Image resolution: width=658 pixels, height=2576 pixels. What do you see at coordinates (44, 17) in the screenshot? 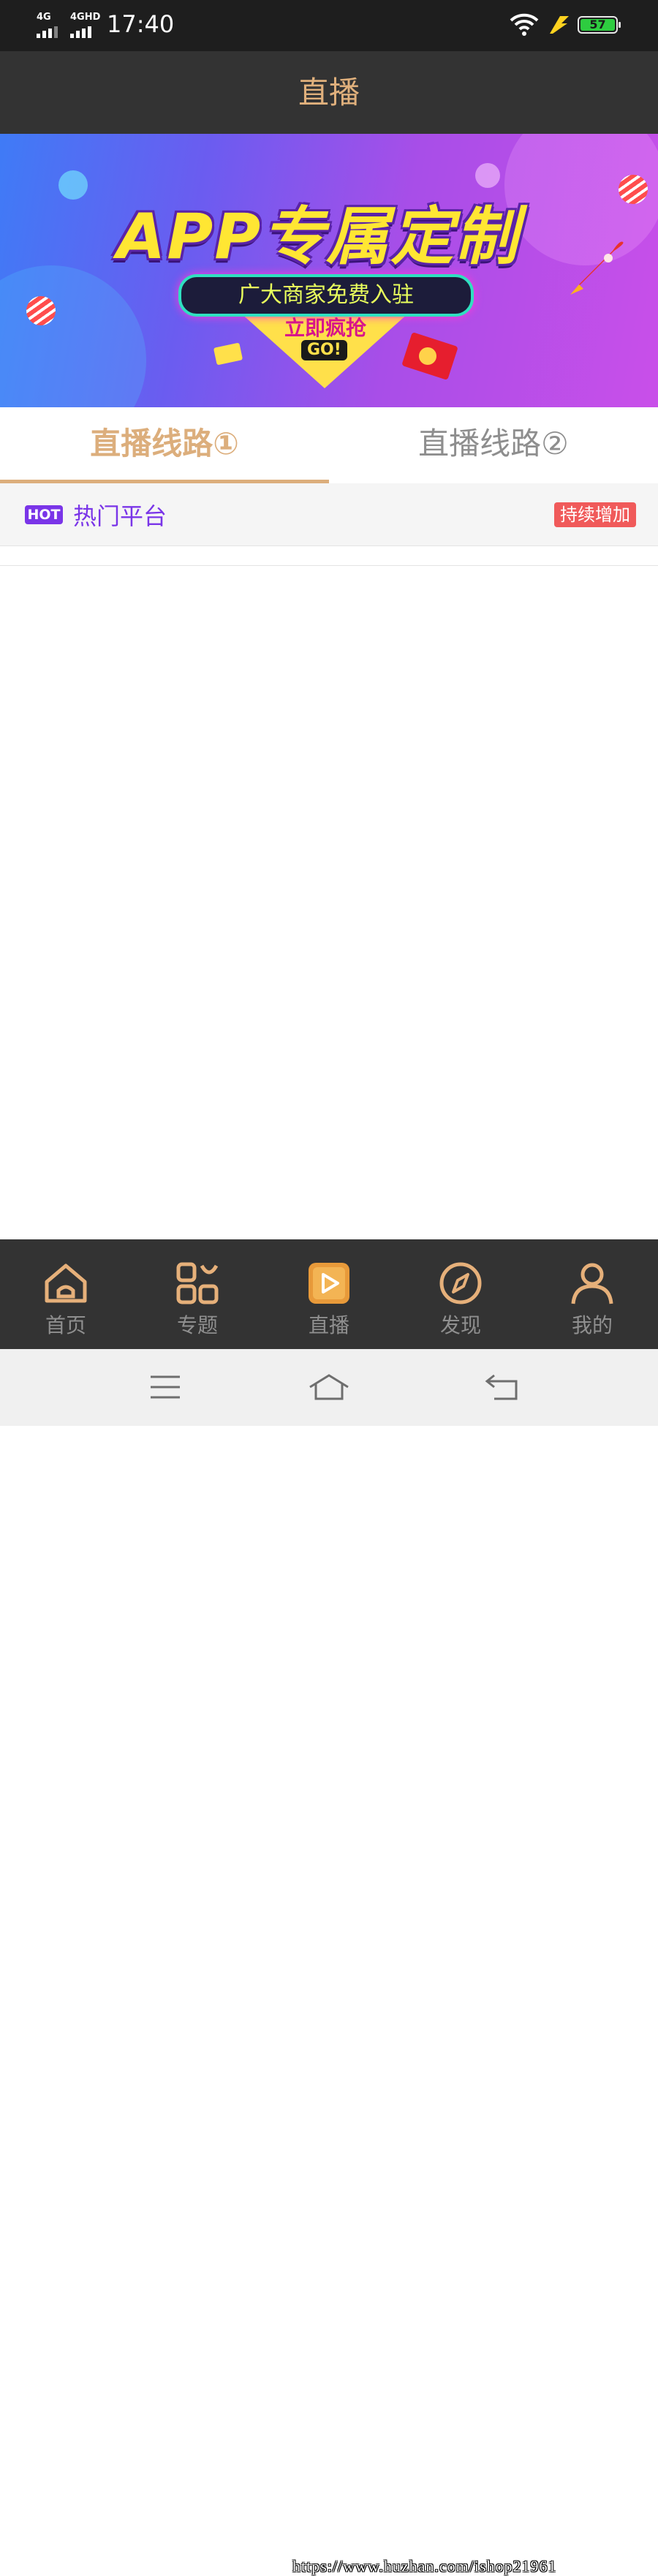
I see `network-type-1: 4G` at bounding box center [44, 17].